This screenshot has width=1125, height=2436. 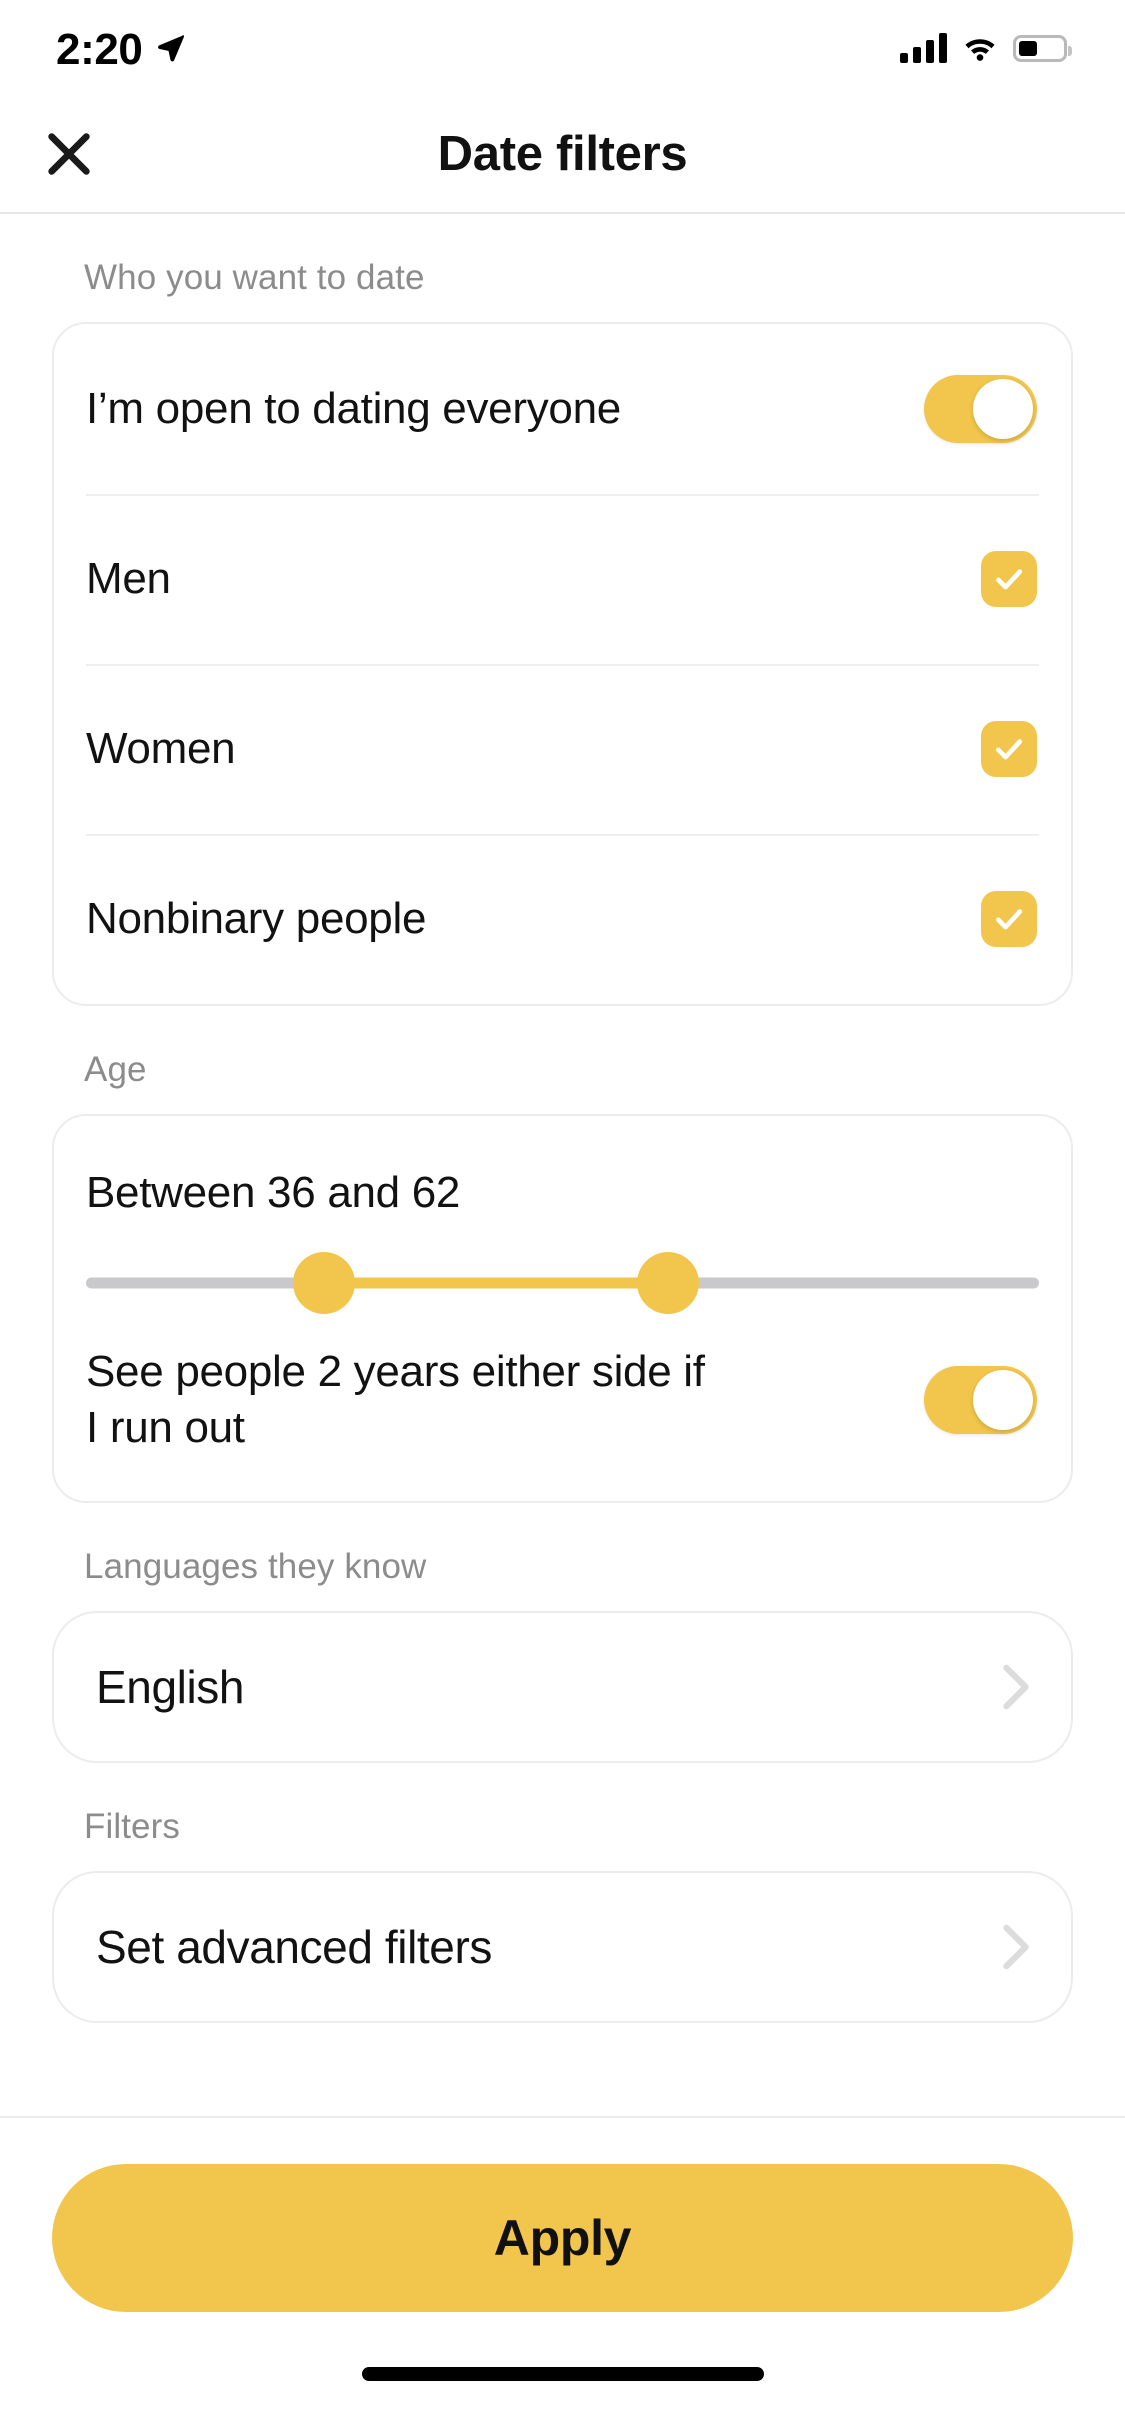 What do you see at coordinates (256, 918) in the screenshot?
I see `row-label: Nonbinary people` at bounding box center [256, 918].